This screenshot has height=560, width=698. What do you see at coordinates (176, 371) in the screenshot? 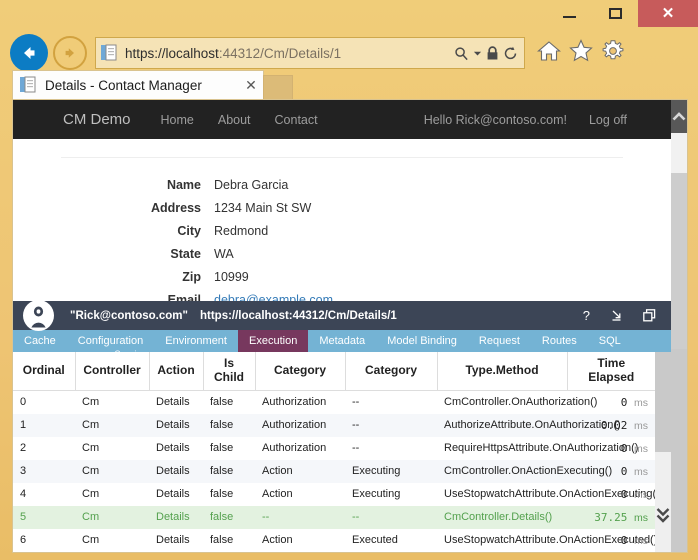
I see `col-action: Action` at bounding box center [176, 371].